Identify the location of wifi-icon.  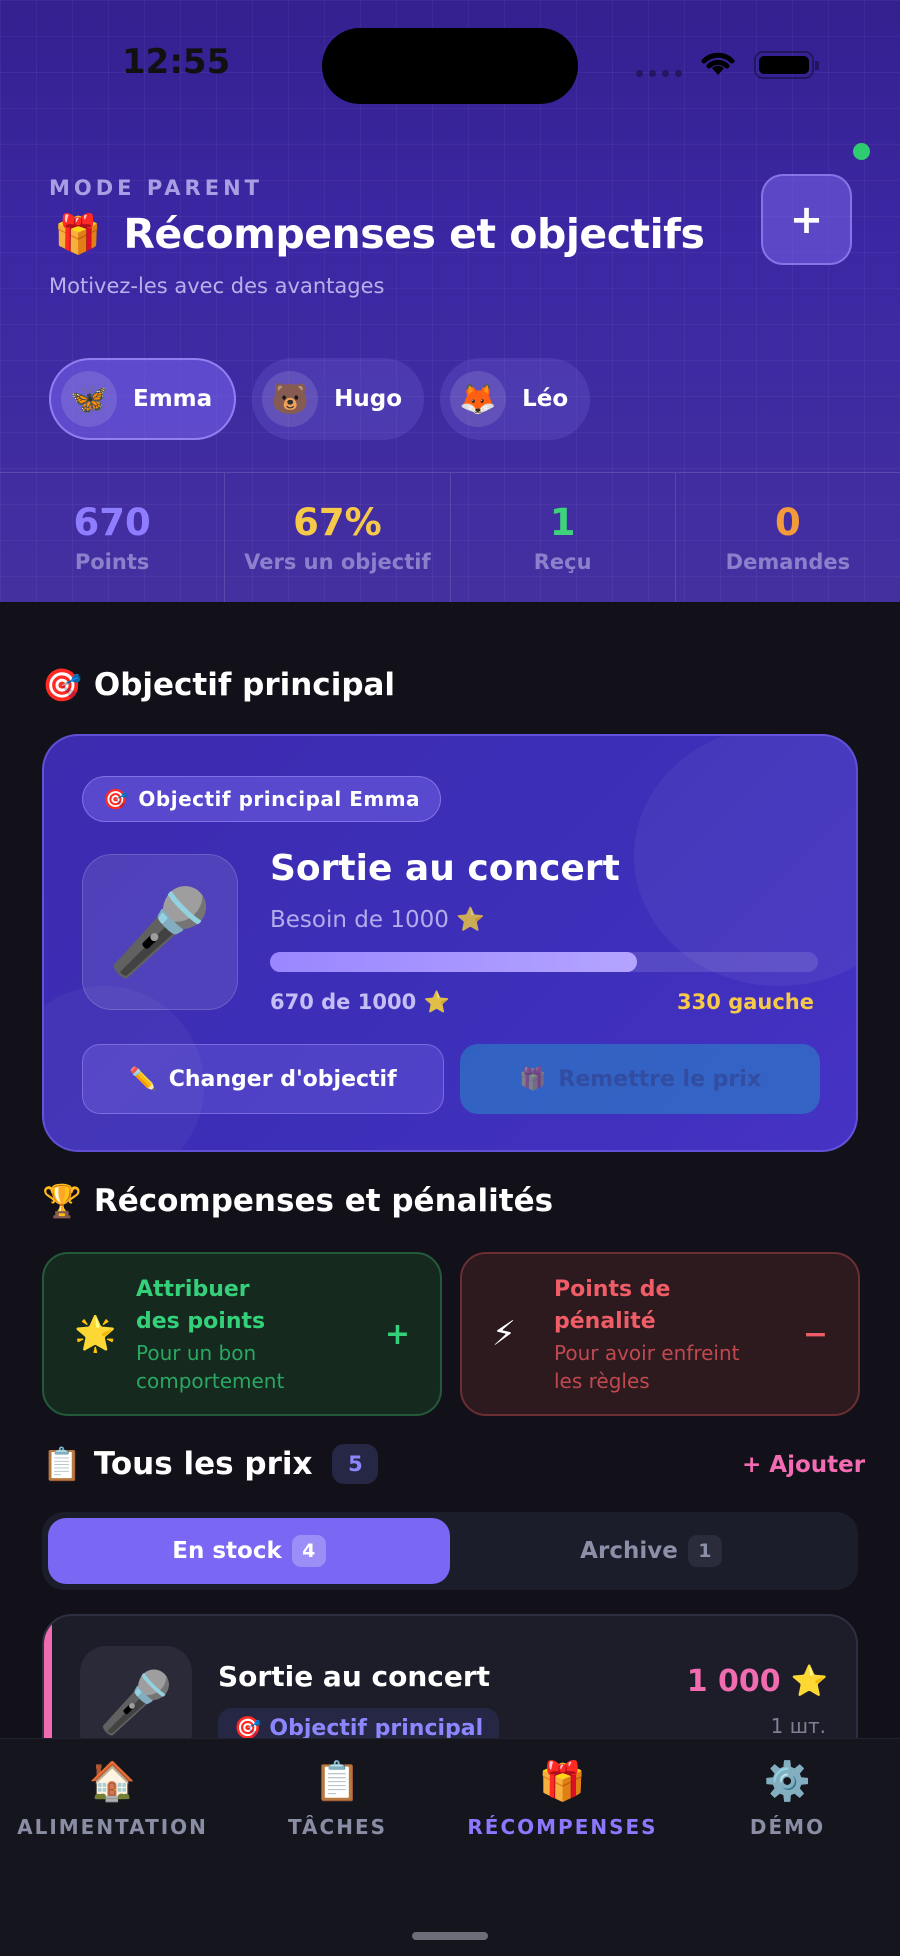
(718, 63).